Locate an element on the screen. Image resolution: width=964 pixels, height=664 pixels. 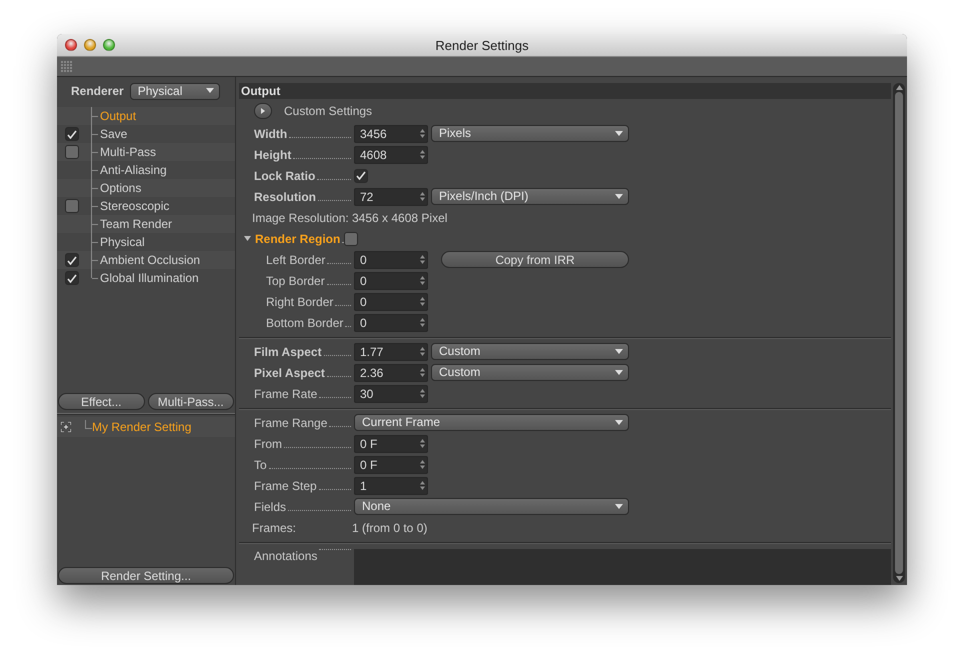
minimize-button is located at coordinates (90, 45).